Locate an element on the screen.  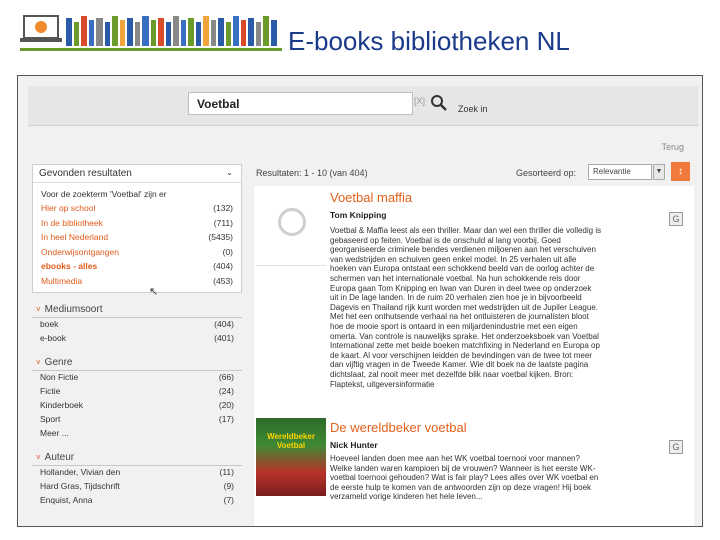
genre-item: Fictie (24) is located at coordinates (137, 392).